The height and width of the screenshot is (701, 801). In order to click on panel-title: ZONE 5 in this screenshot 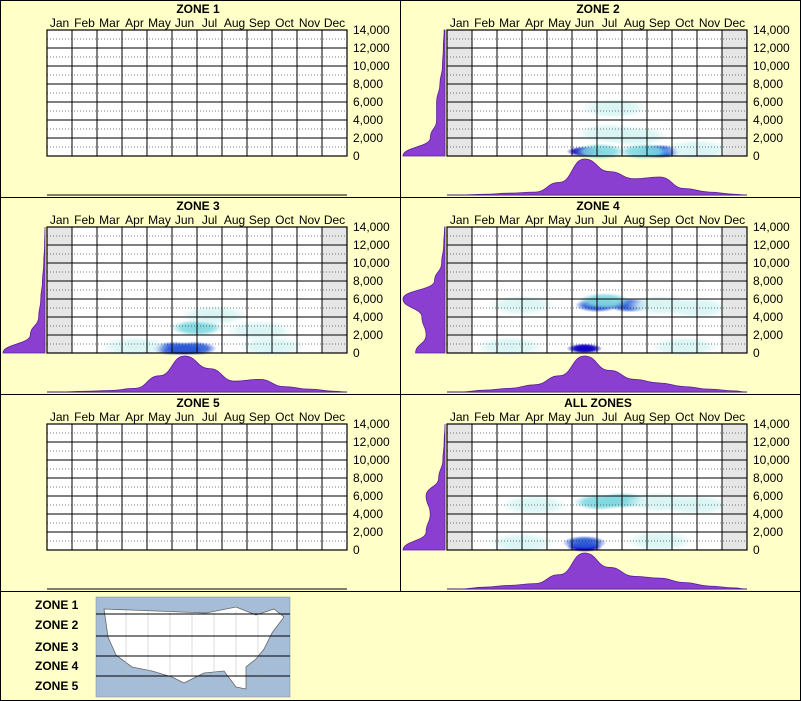, I will do `click(198, 403)`.